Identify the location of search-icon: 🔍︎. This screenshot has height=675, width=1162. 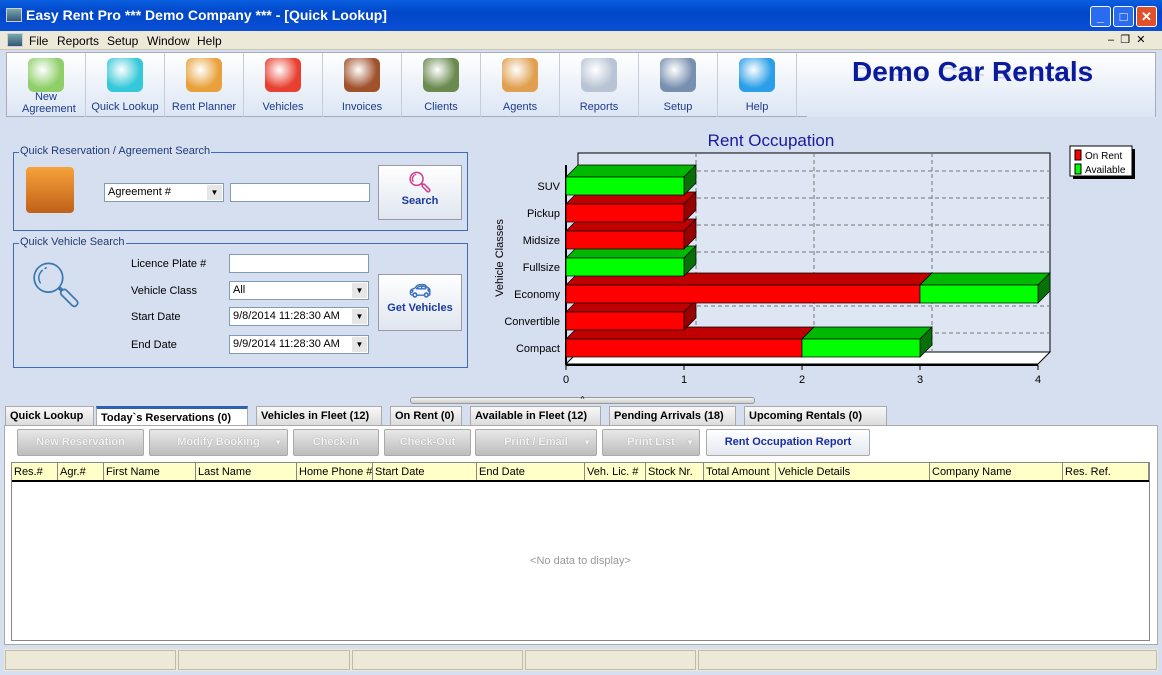
(420, 183).